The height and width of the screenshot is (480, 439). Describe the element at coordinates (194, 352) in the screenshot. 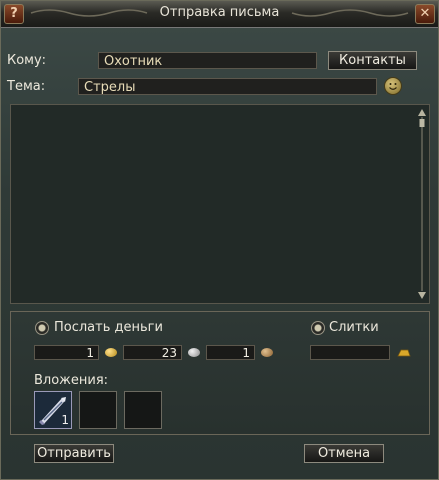

I see `silver-coin-icon` at that location.